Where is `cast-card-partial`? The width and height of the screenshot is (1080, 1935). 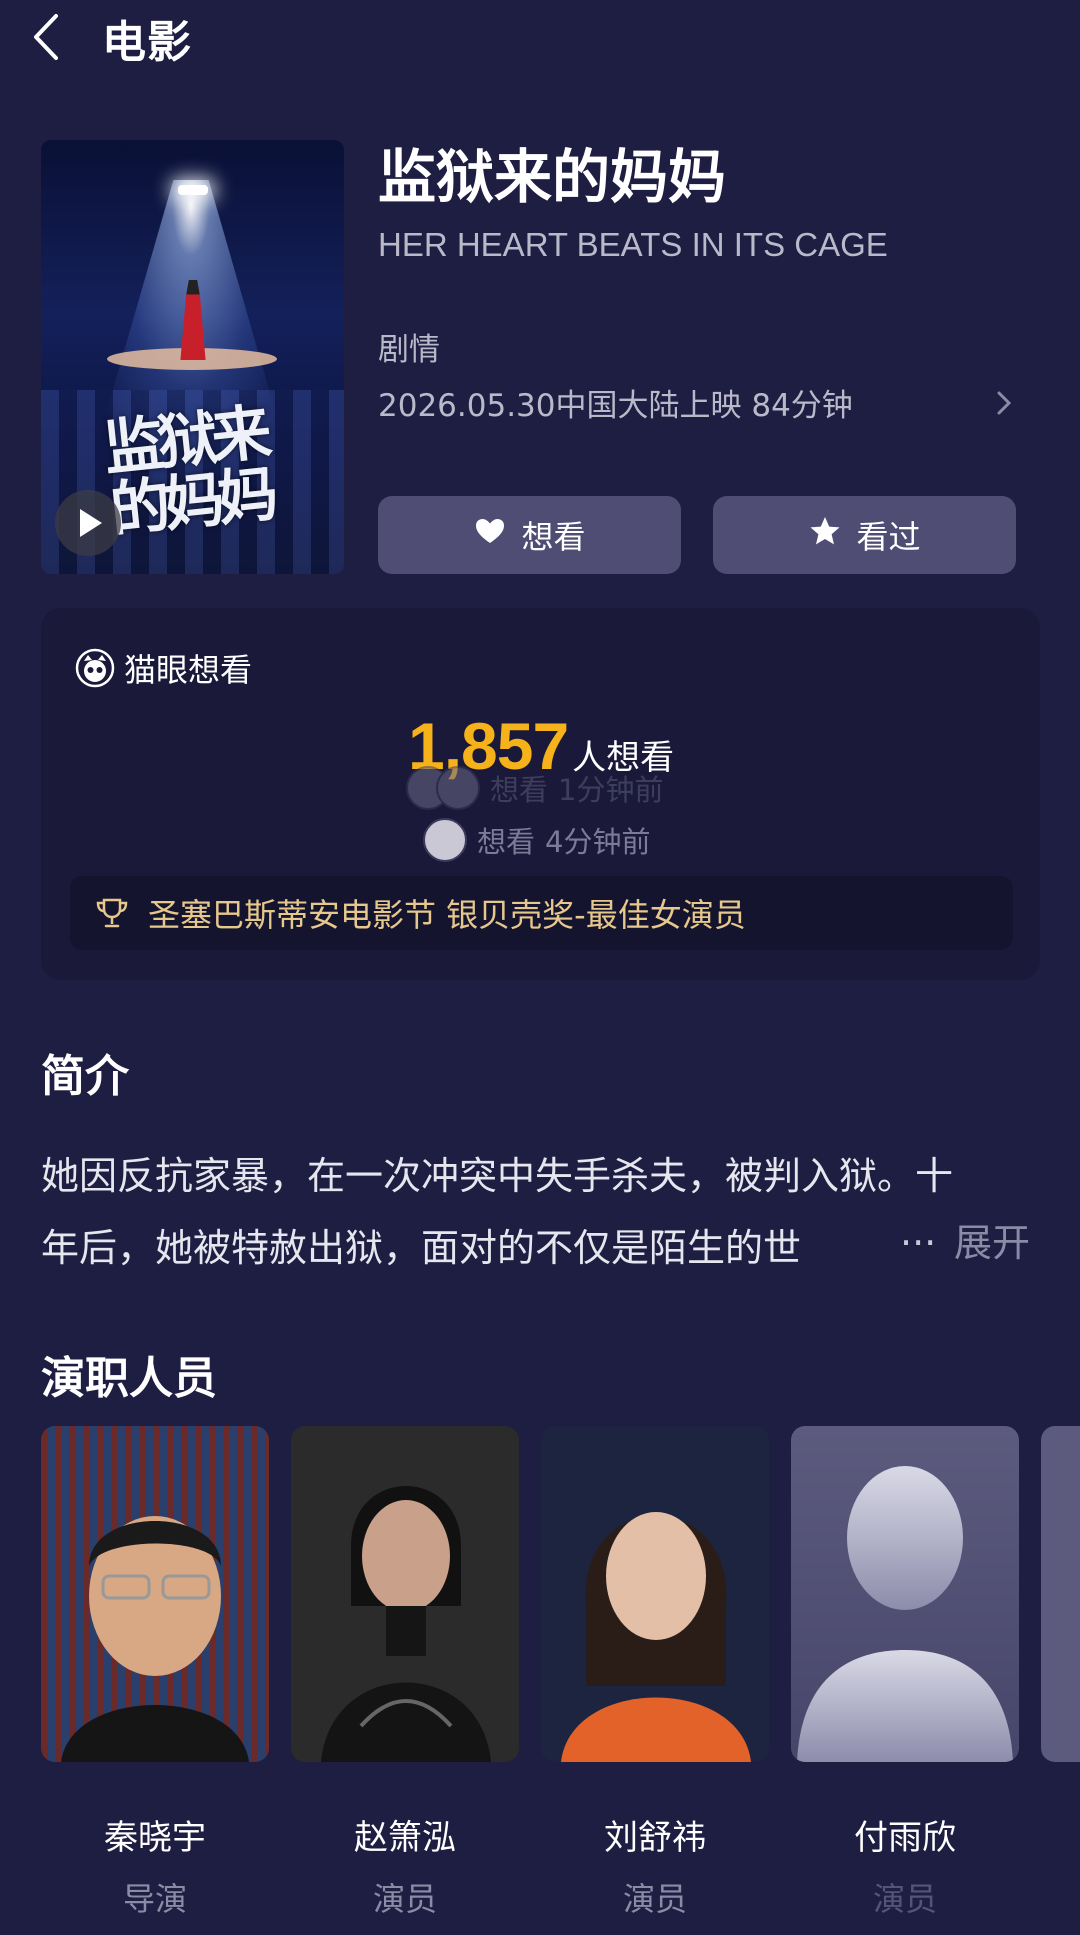
cast-card-partial is located at coordinates (1060, 1594).